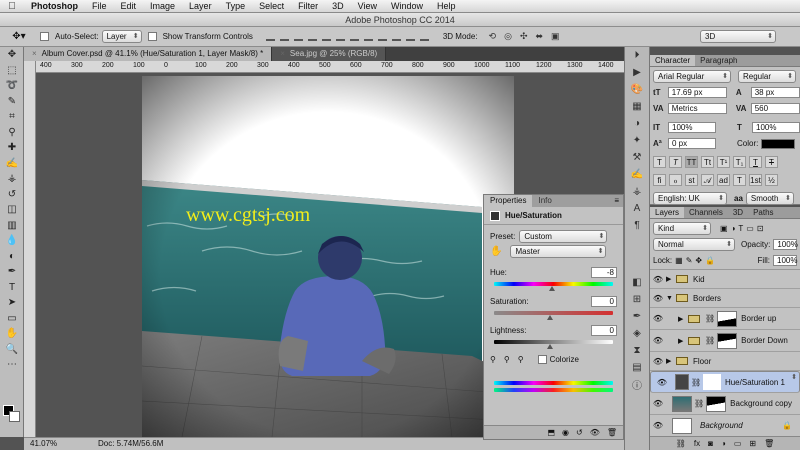 This screenshot has width=800, height=450. What do you see at coordinates (767, 76) in the screenshot?
I see `font-style-dropdown: Regular` at bounding box center [767, 76].